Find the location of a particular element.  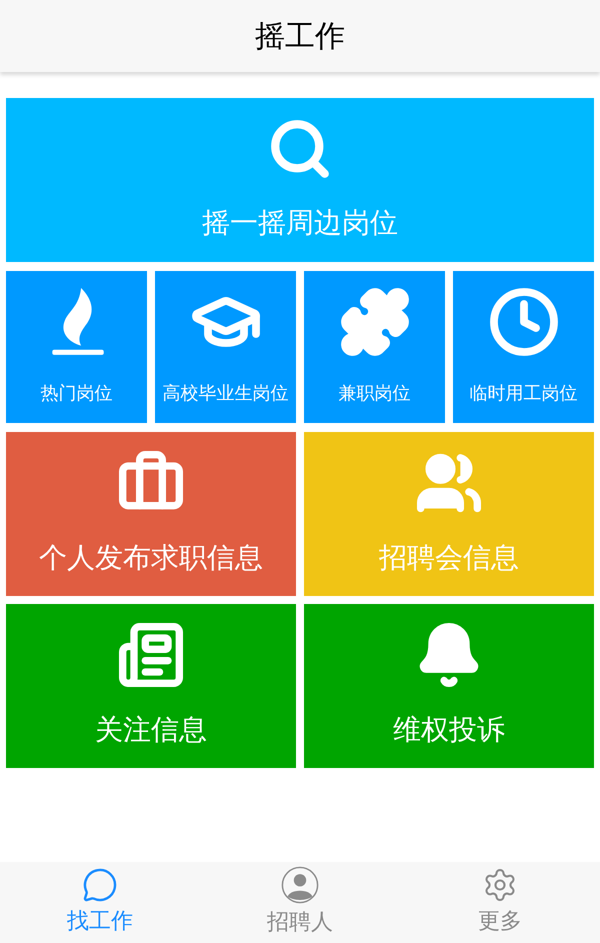

feature-tile: 关注信息 is located at coordinates (151, 686).